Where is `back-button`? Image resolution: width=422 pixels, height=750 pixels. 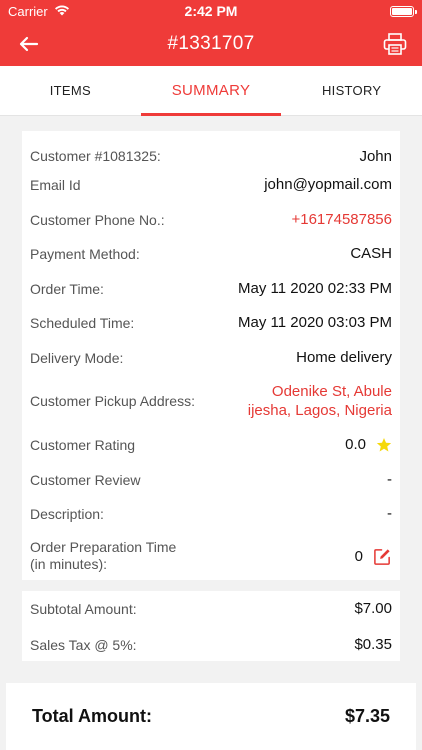 back-button is located at coordinates (29, 44).